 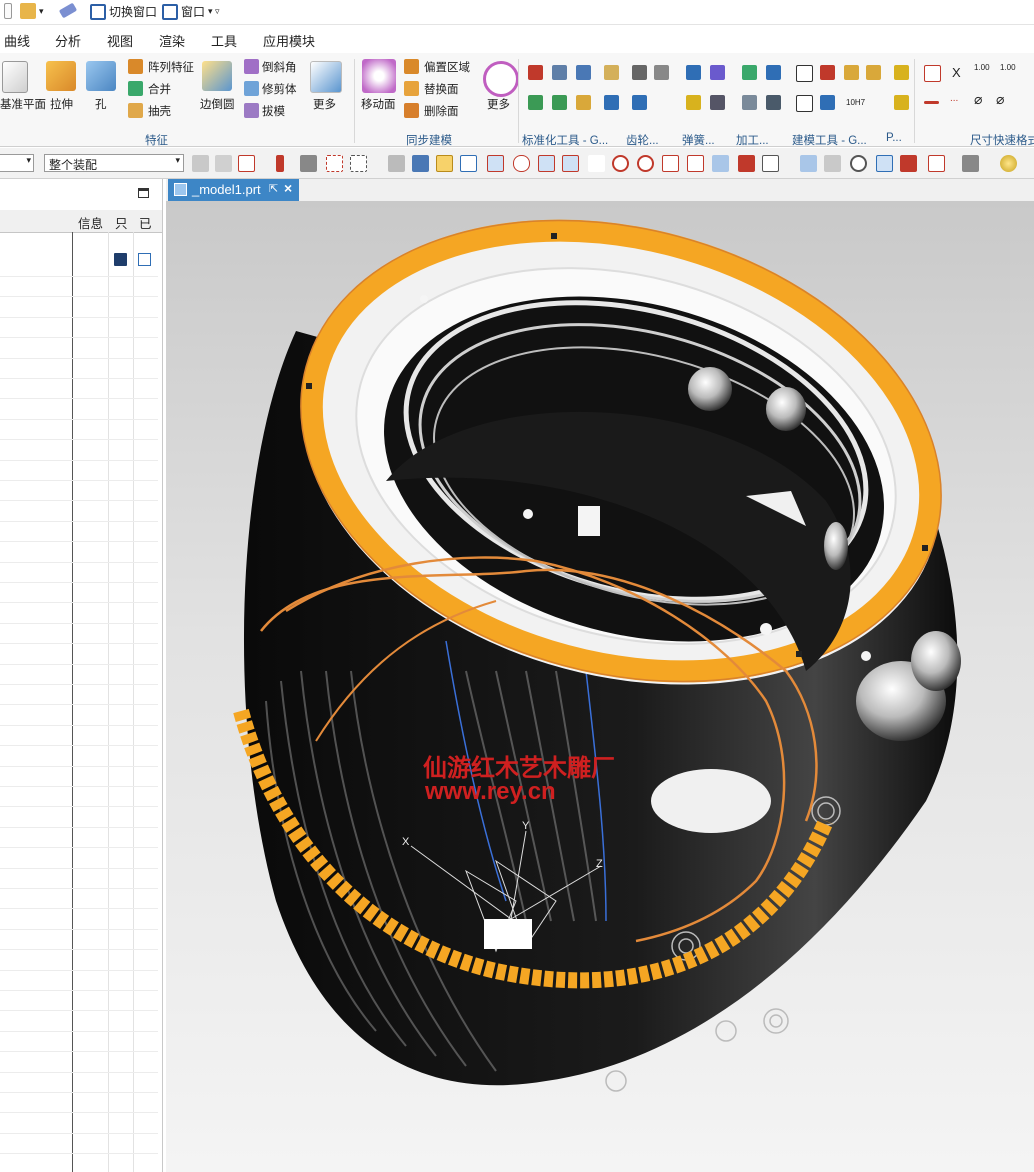 I want to click on rotate-icon, so click(x=858, y=163).